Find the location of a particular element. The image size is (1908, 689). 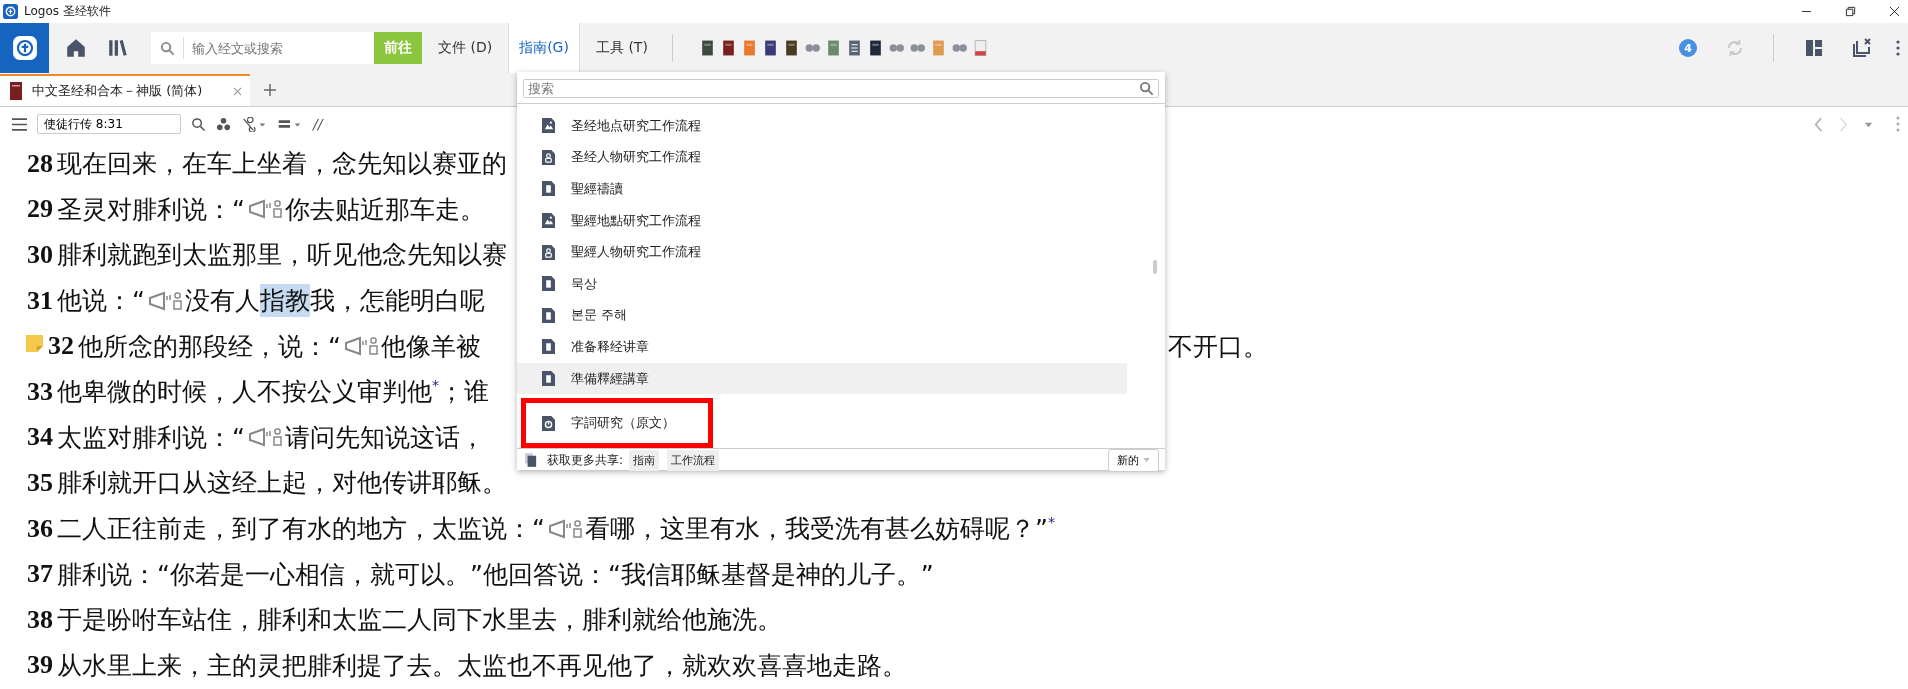

verse-number: 34 is located at coordinates (40, 437).